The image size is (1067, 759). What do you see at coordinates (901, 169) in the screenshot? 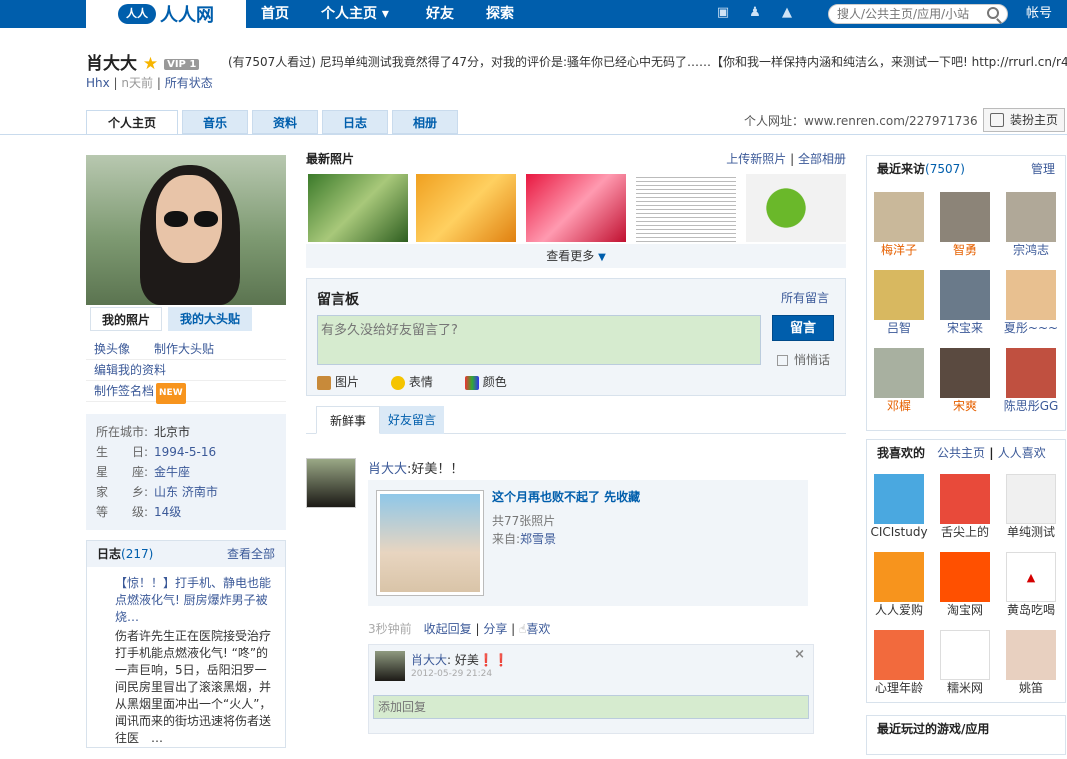
I see `visitors-title: 最近来访` at bounding box center [901, 169].